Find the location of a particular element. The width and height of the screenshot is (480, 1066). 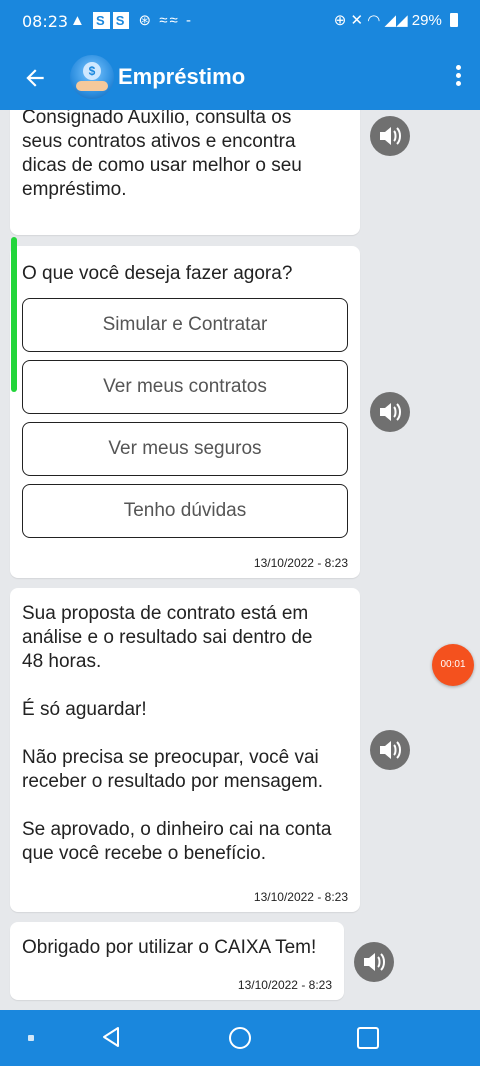

battery-icon is located at coordinates (454, 20).